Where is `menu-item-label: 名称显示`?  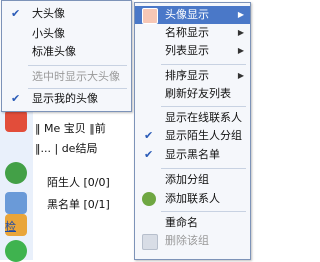
menu-item-label: 名称显示 is located at coordinates (187, 32).